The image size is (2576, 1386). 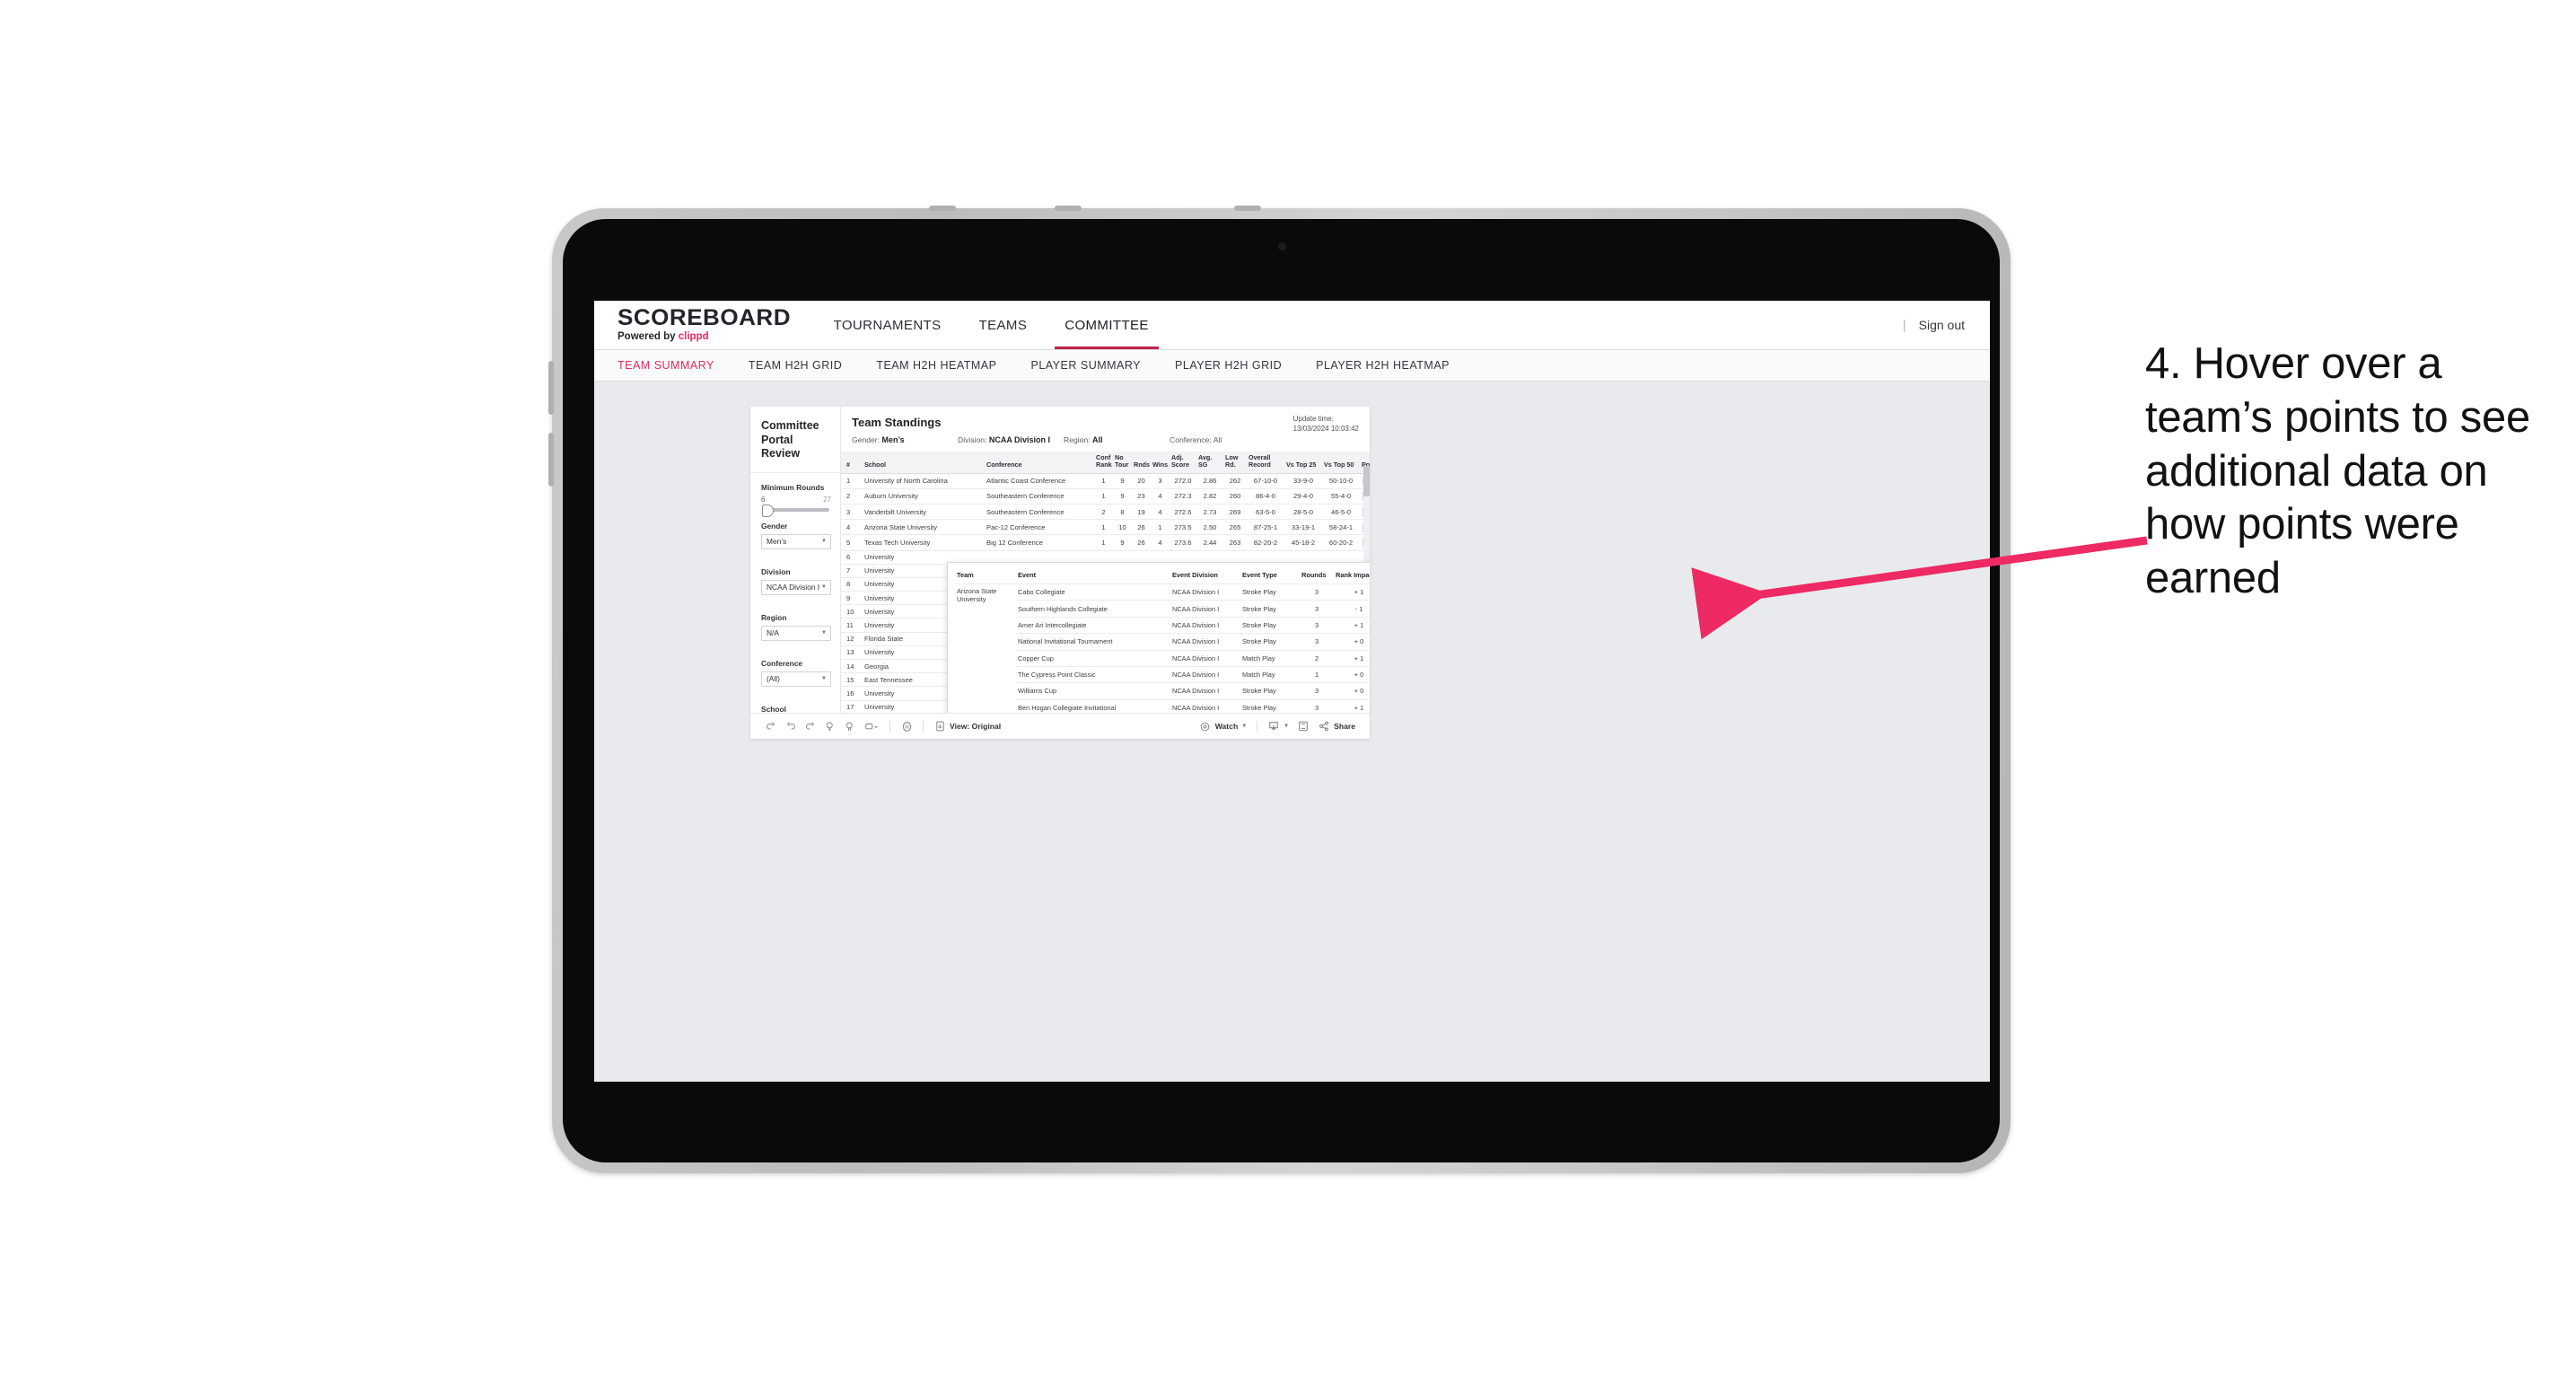 What do you see at coordinates (810, 726) in the screenshot?
I see `revert-icon` at bounding box center [810, 726].